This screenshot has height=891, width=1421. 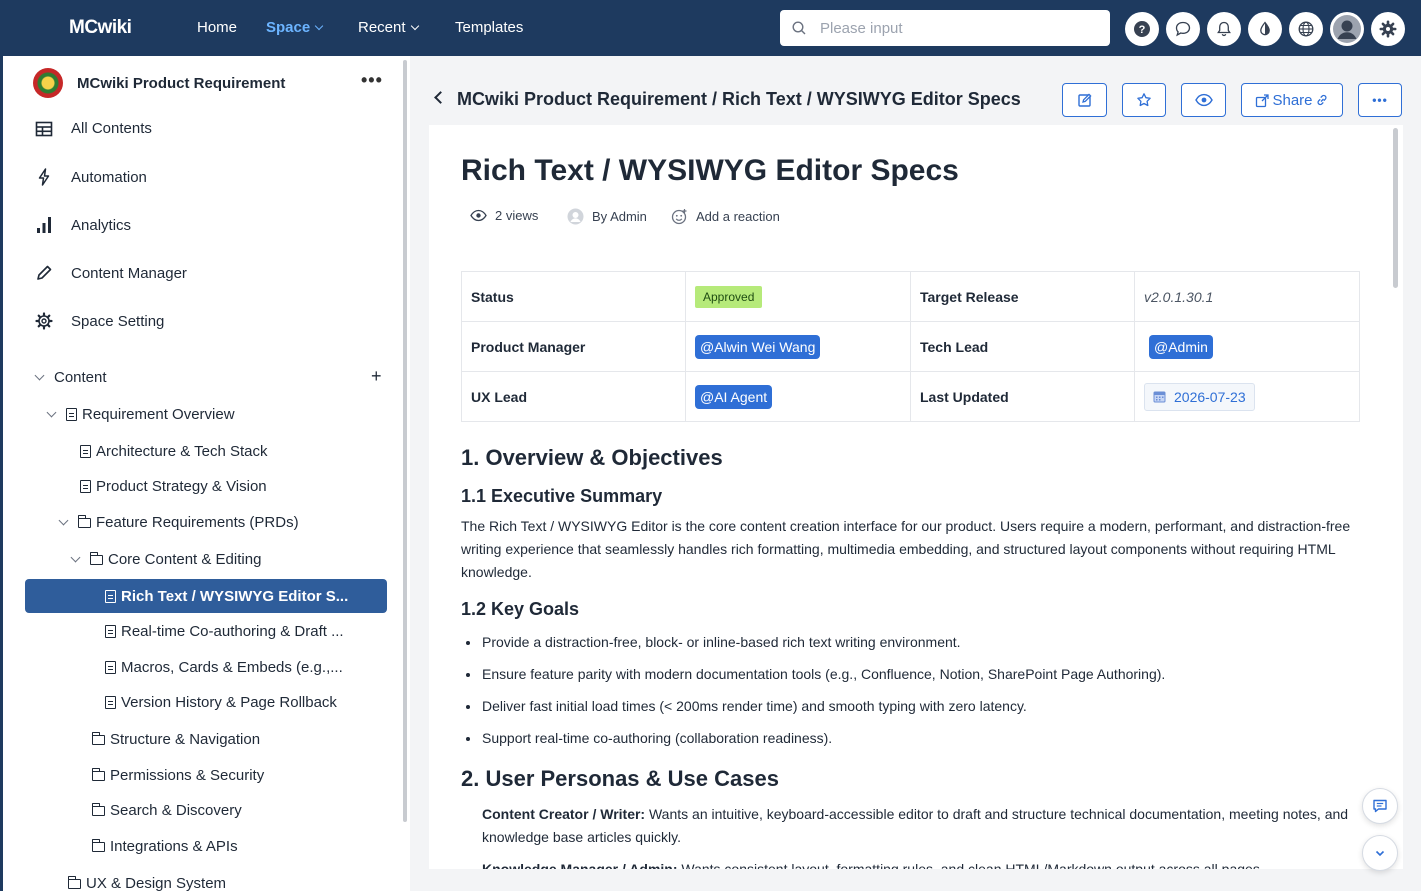 I want to click on tree-item-ux-design: UX & Design System, so click(x=147, y=883).